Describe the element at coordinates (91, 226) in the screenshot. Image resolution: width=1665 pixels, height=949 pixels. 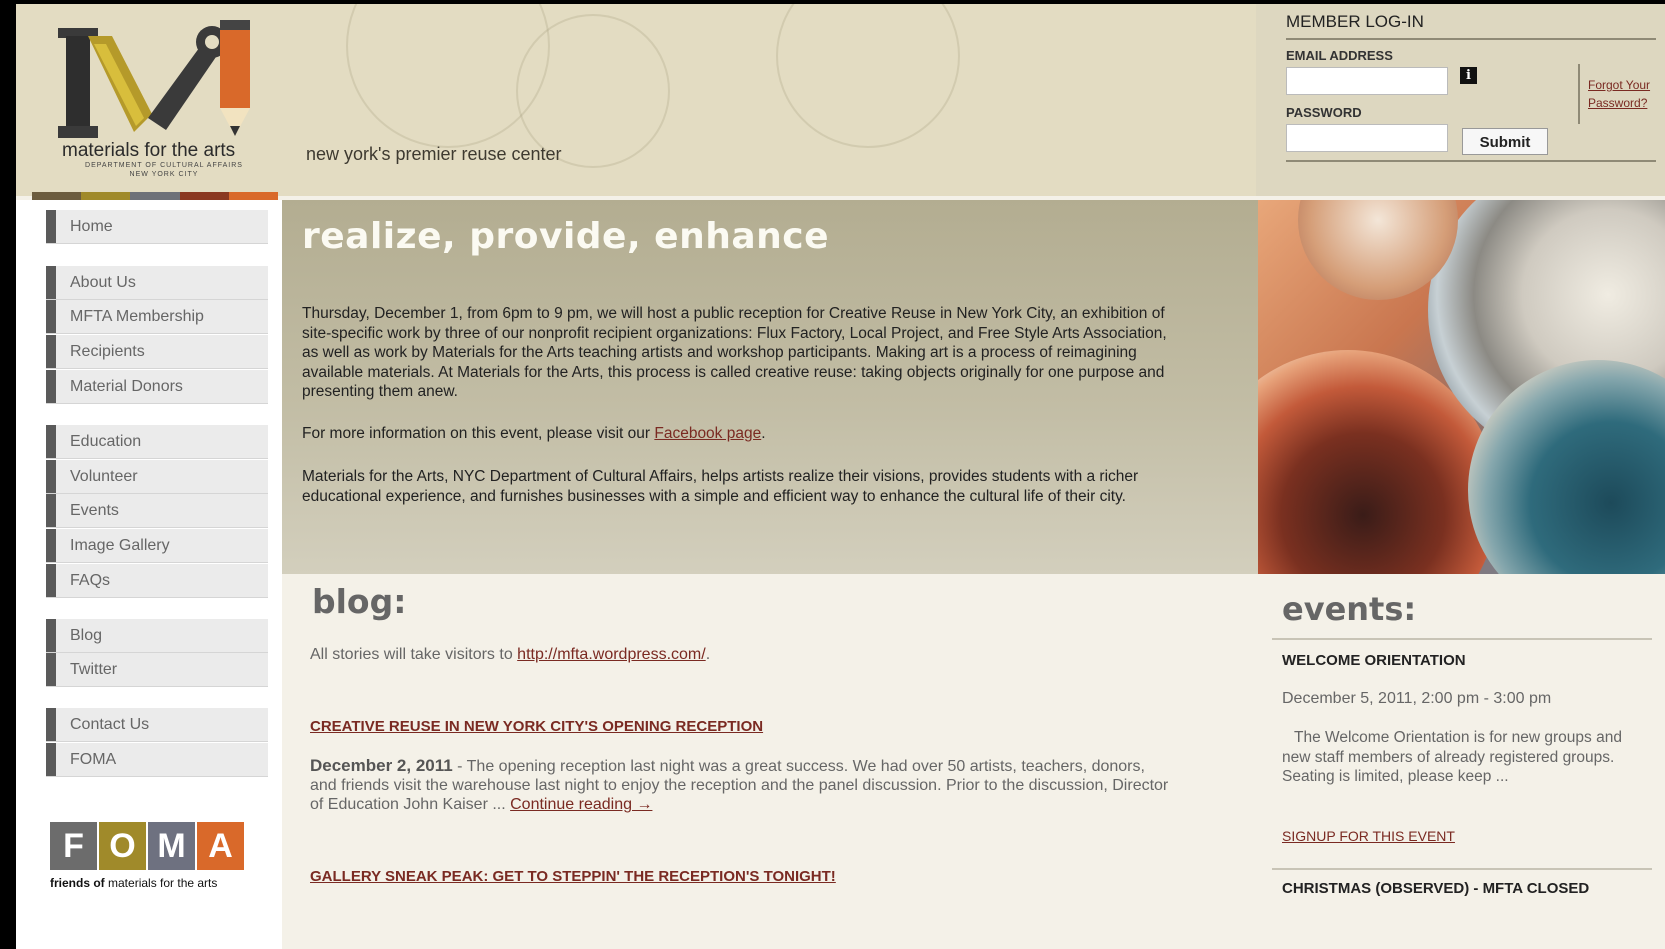
I see `nav-item-label: Home` at that location.